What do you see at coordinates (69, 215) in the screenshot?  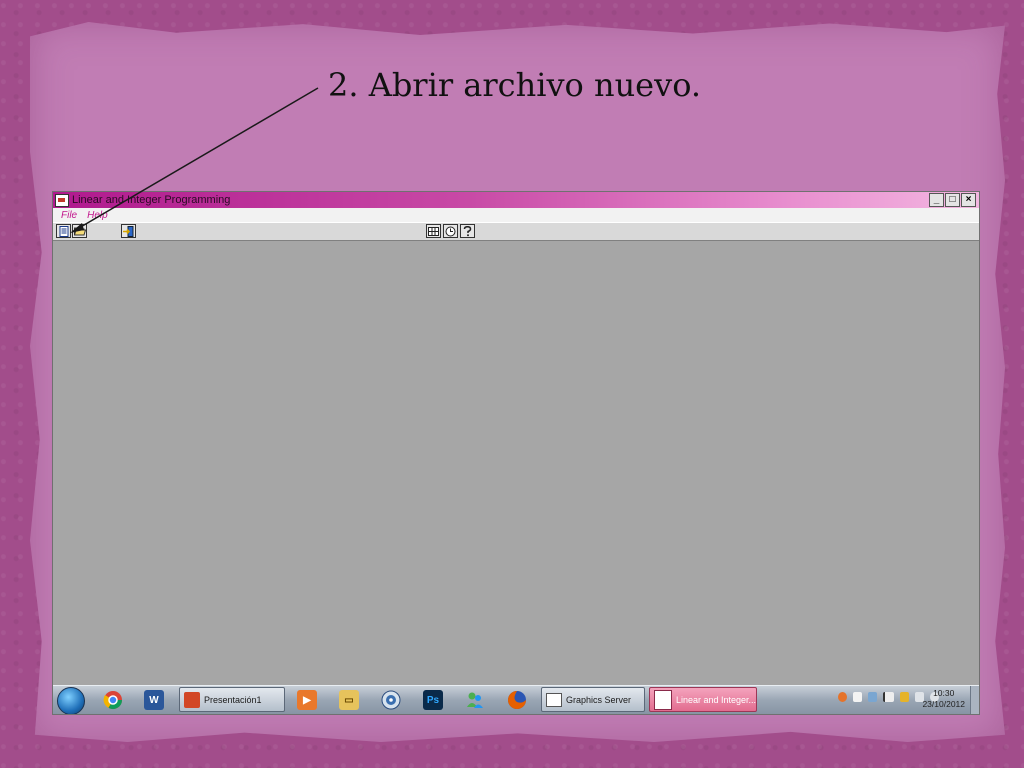 I see `menu-file: File` at bounding box center [69, 215].